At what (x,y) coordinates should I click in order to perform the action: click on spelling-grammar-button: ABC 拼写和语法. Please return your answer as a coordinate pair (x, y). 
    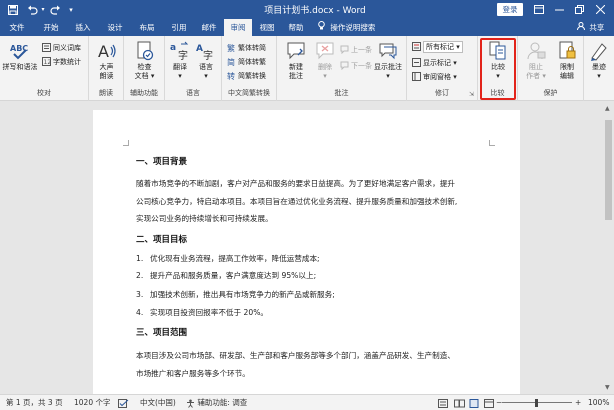
    Looking at the image, I should click on (20, 56).